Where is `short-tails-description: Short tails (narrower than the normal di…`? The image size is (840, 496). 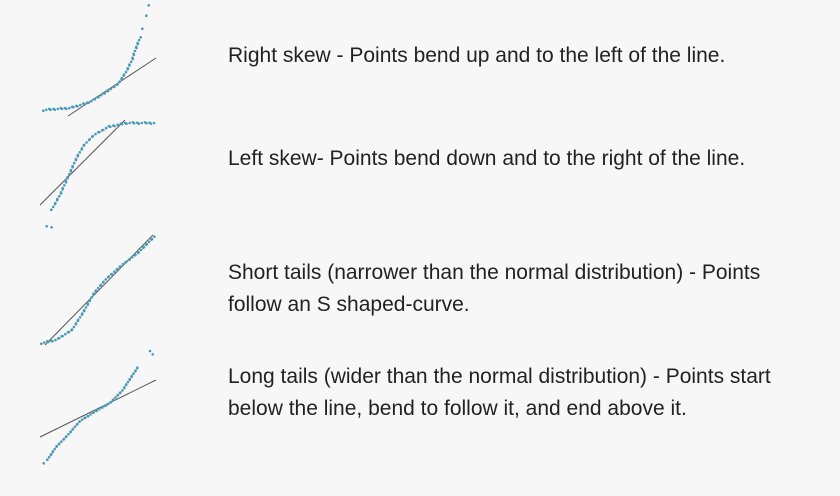
short-tails-description: Short tails (narrower than the normal di… is located at coordinates (494, 288).